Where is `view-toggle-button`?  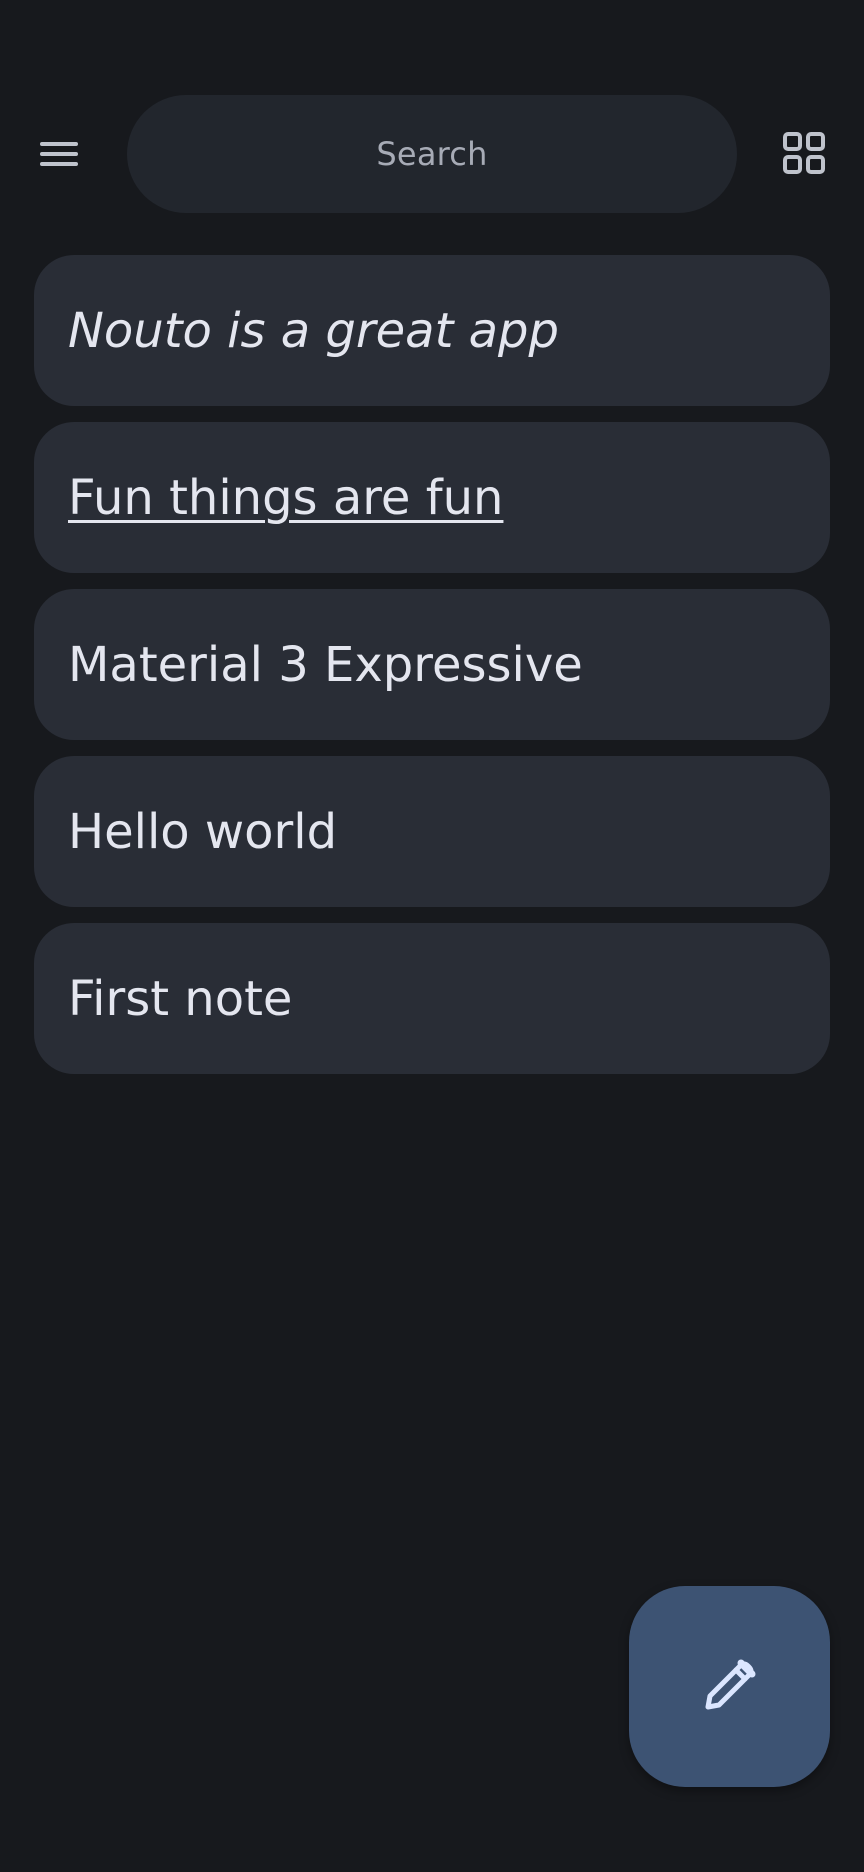 view-toggle-button is located at coordinates (804, 155).